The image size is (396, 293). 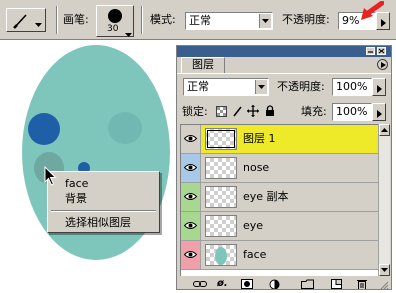 I want to click on new-layer-icon, so click(x=336, y=284).